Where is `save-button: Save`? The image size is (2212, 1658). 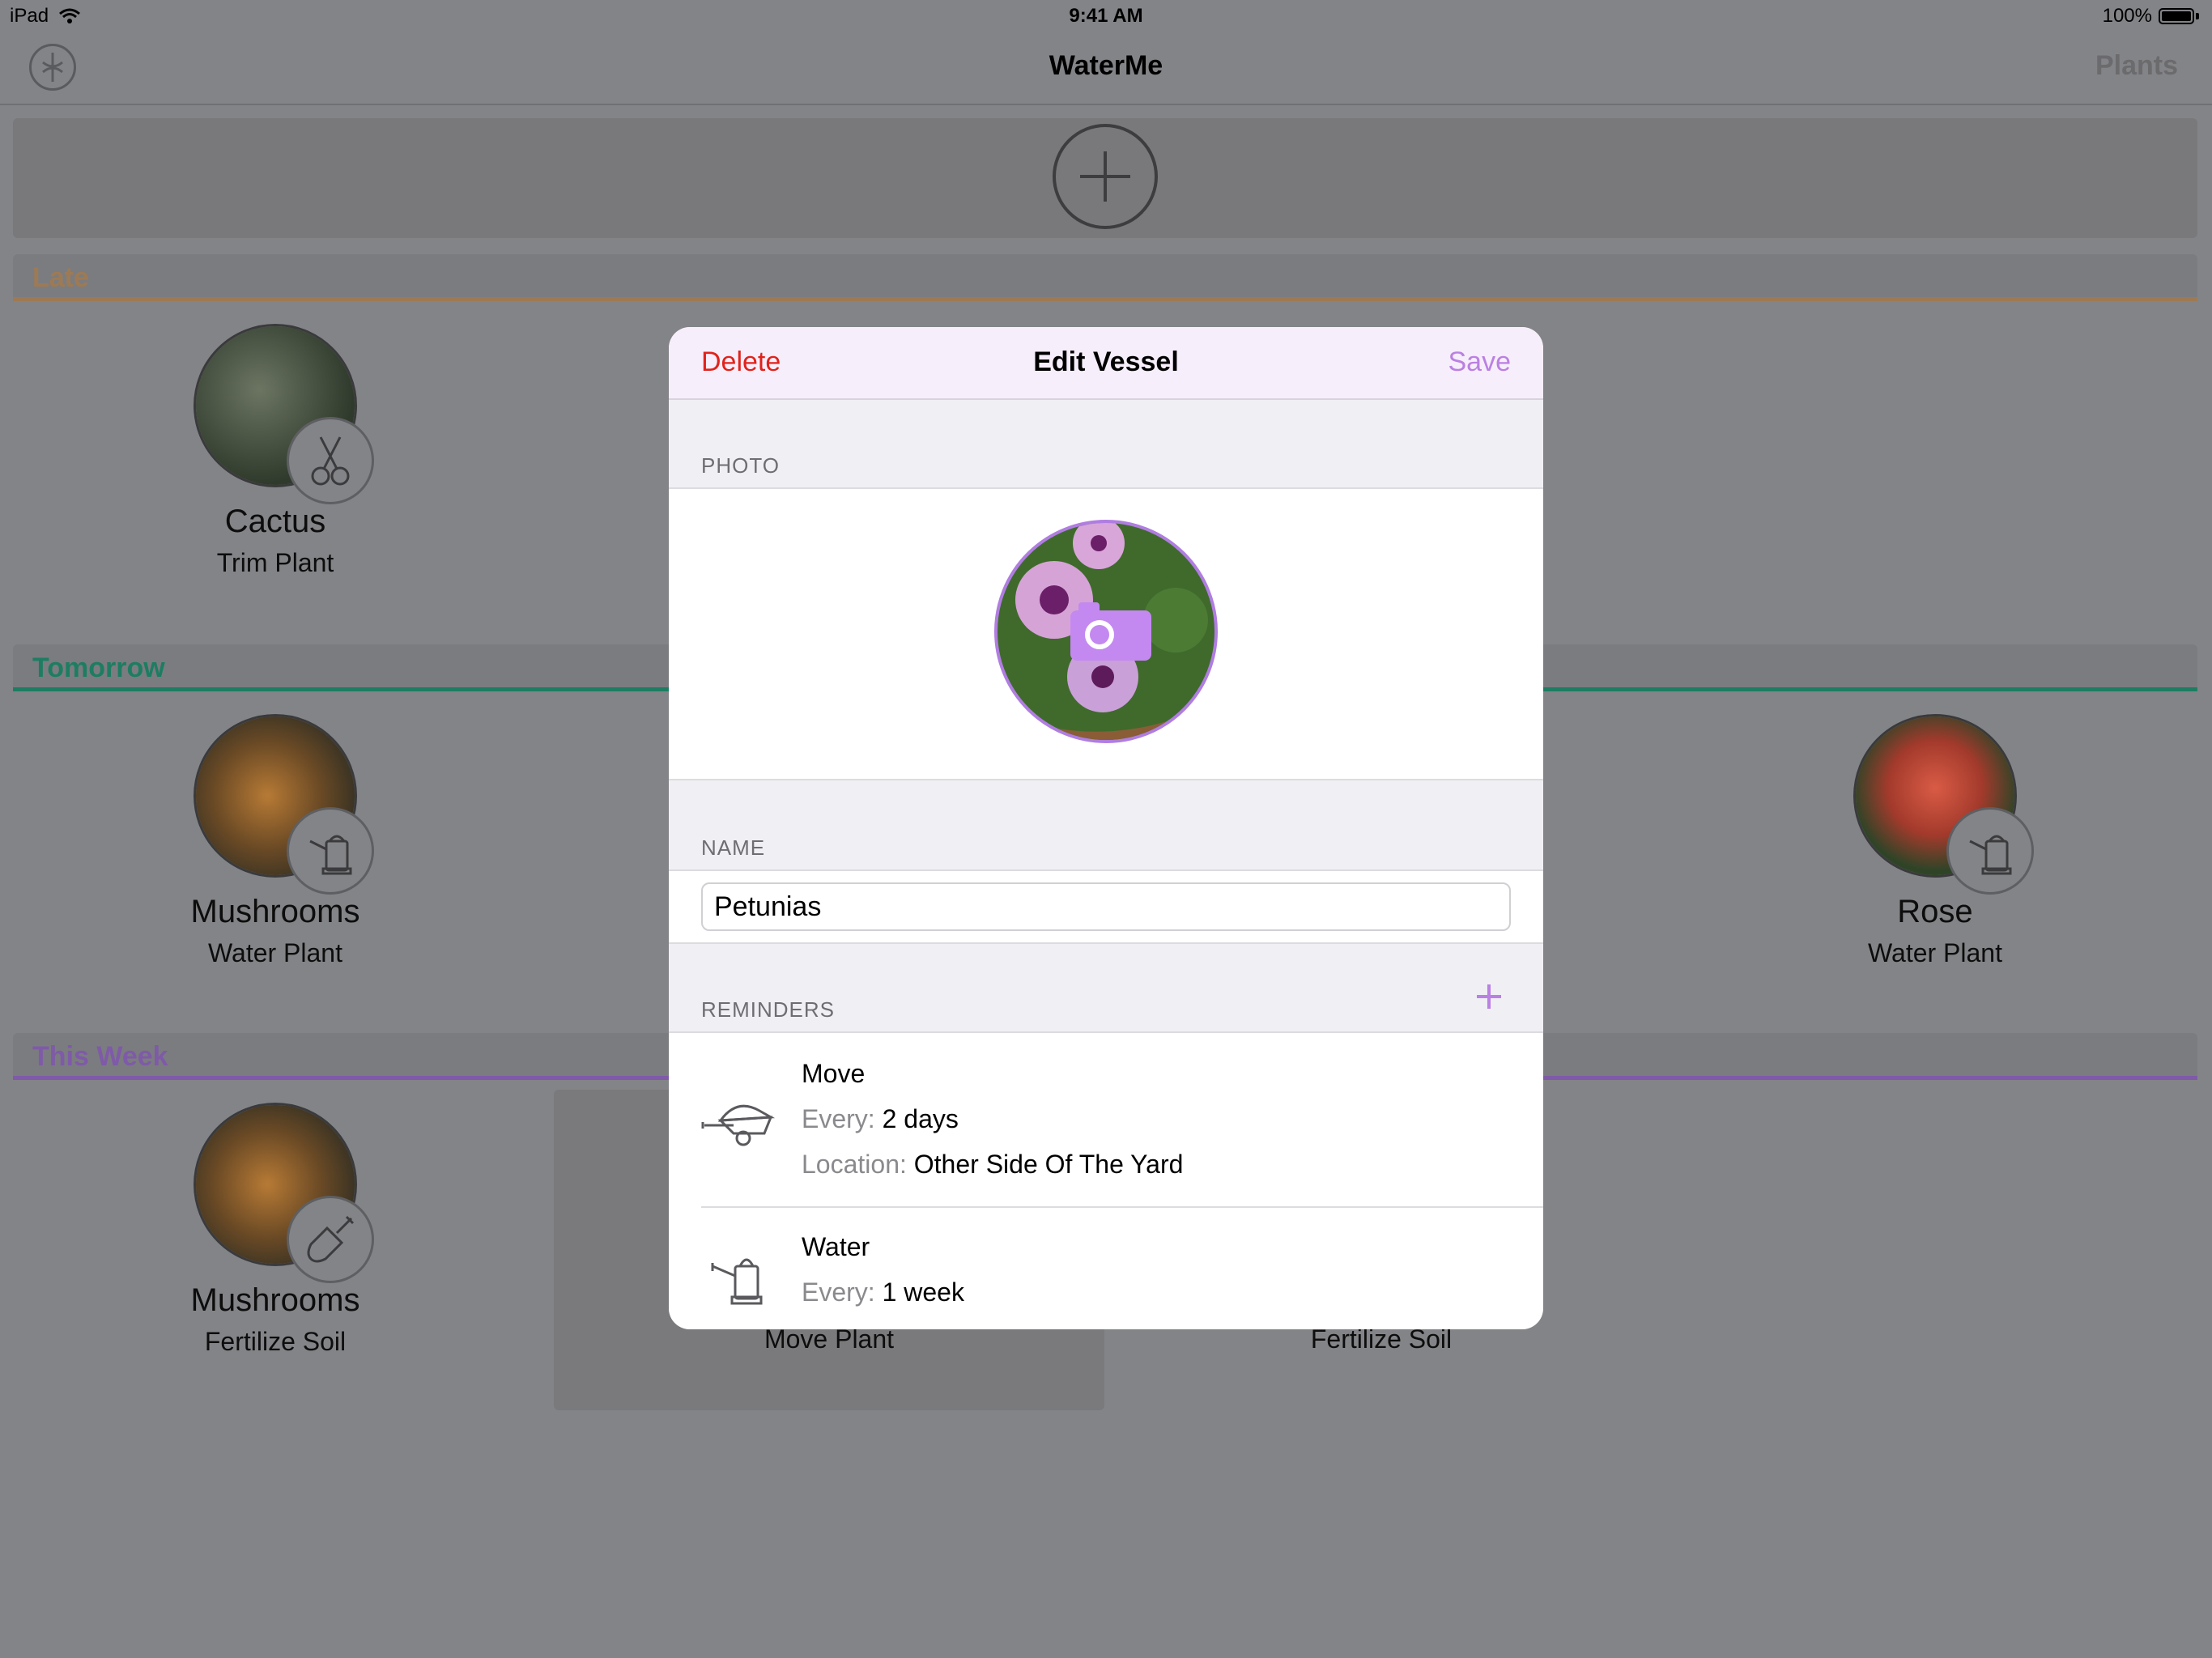
save-button: Save is located at coordinates (1480, 362).